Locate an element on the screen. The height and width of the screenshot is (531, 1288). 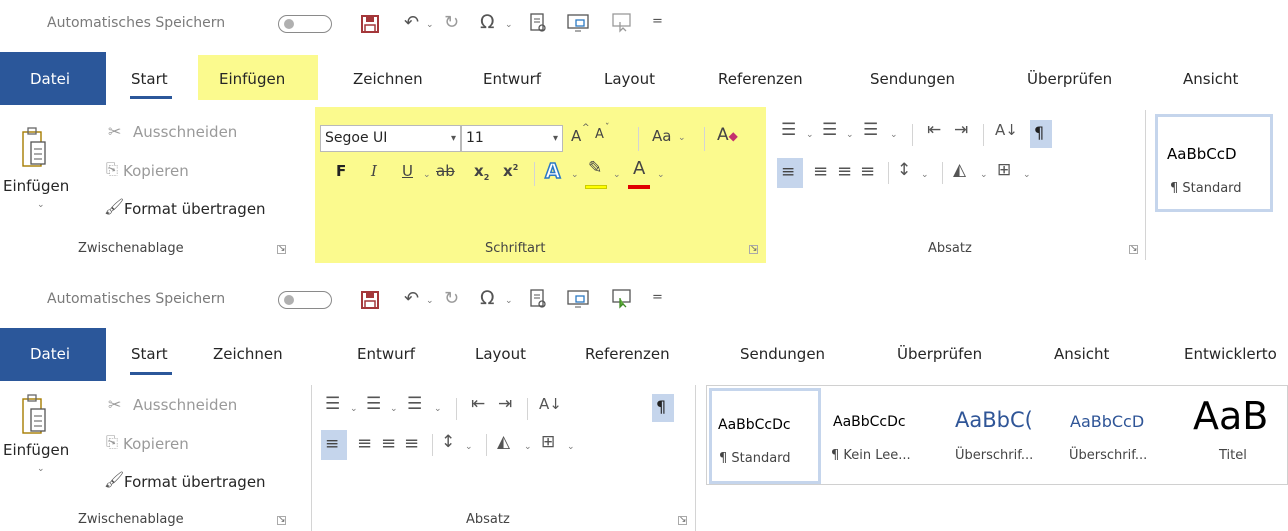
change-case-button: Aa is located at coordinates (661, 136).